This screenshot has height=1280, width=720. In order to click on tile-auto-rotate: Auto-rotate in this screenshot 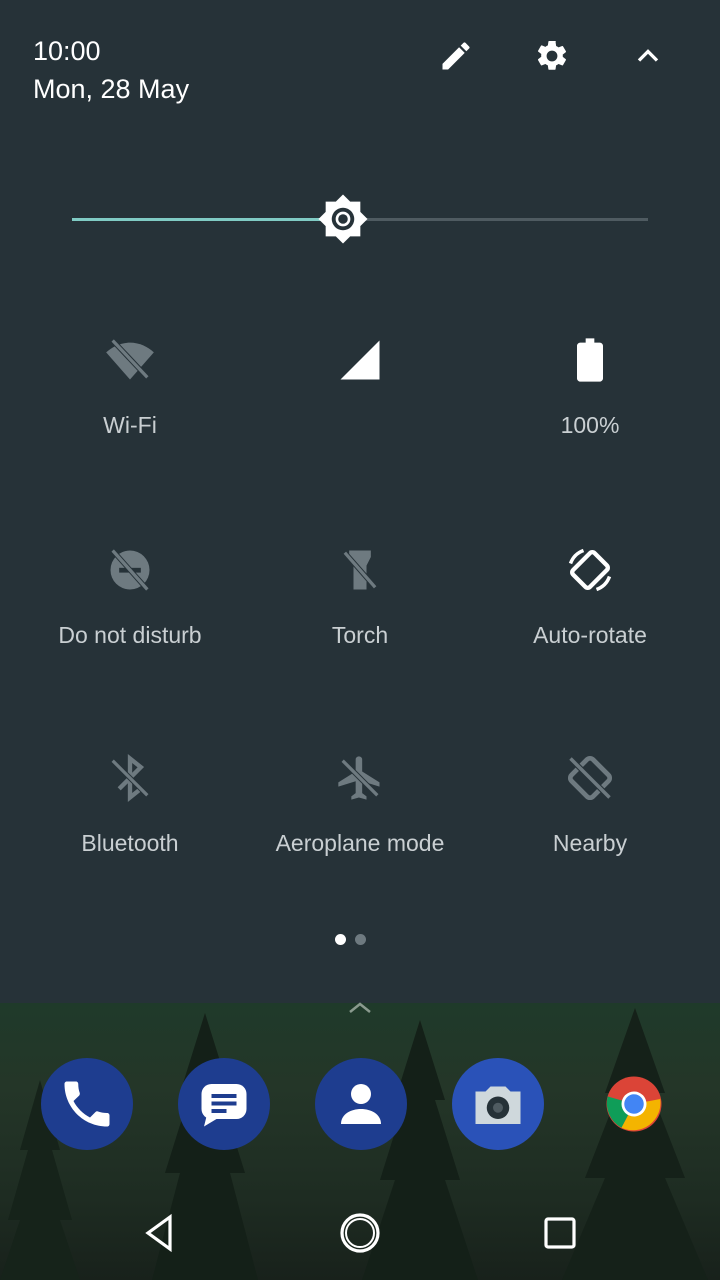, I will do `click(590, 620)`.